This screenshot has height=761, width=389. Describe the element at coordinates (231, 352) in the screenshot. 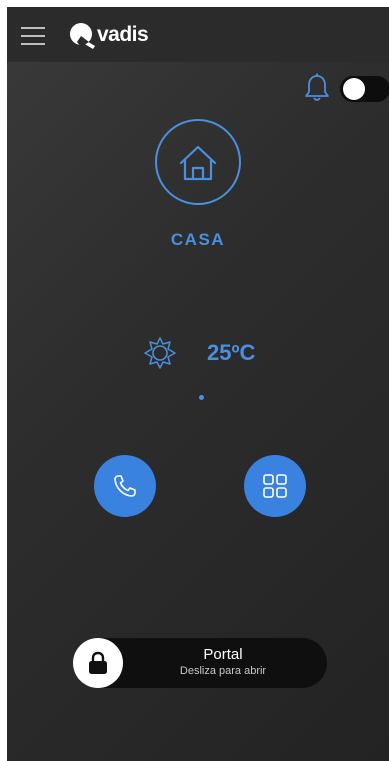

I see `temperature-value: 25ºC` at that location.